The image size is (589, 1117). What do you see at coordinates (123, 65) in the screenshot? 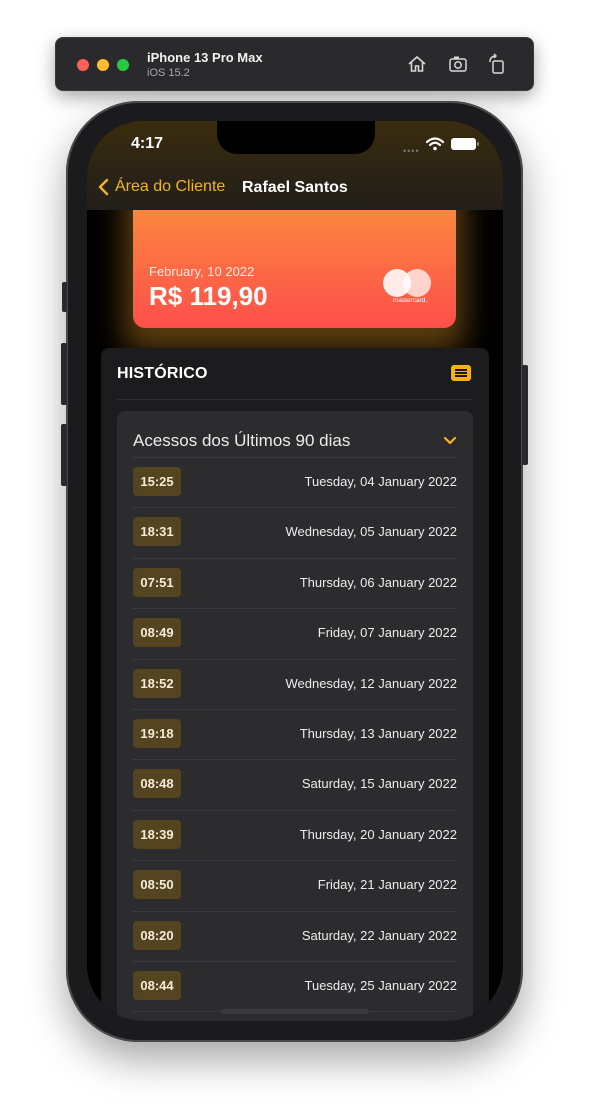
I see `zoom-window-button` at bounding box center [123, 65].